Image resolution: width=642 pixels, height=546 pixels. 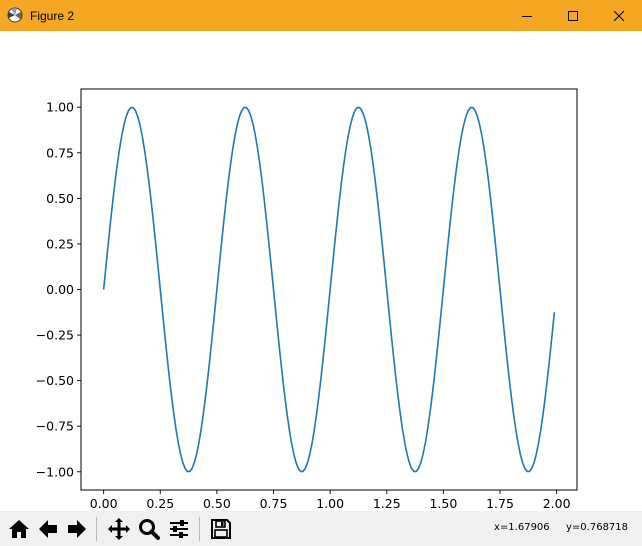 I want to click on zoom-button, so click(x=148, y=528).